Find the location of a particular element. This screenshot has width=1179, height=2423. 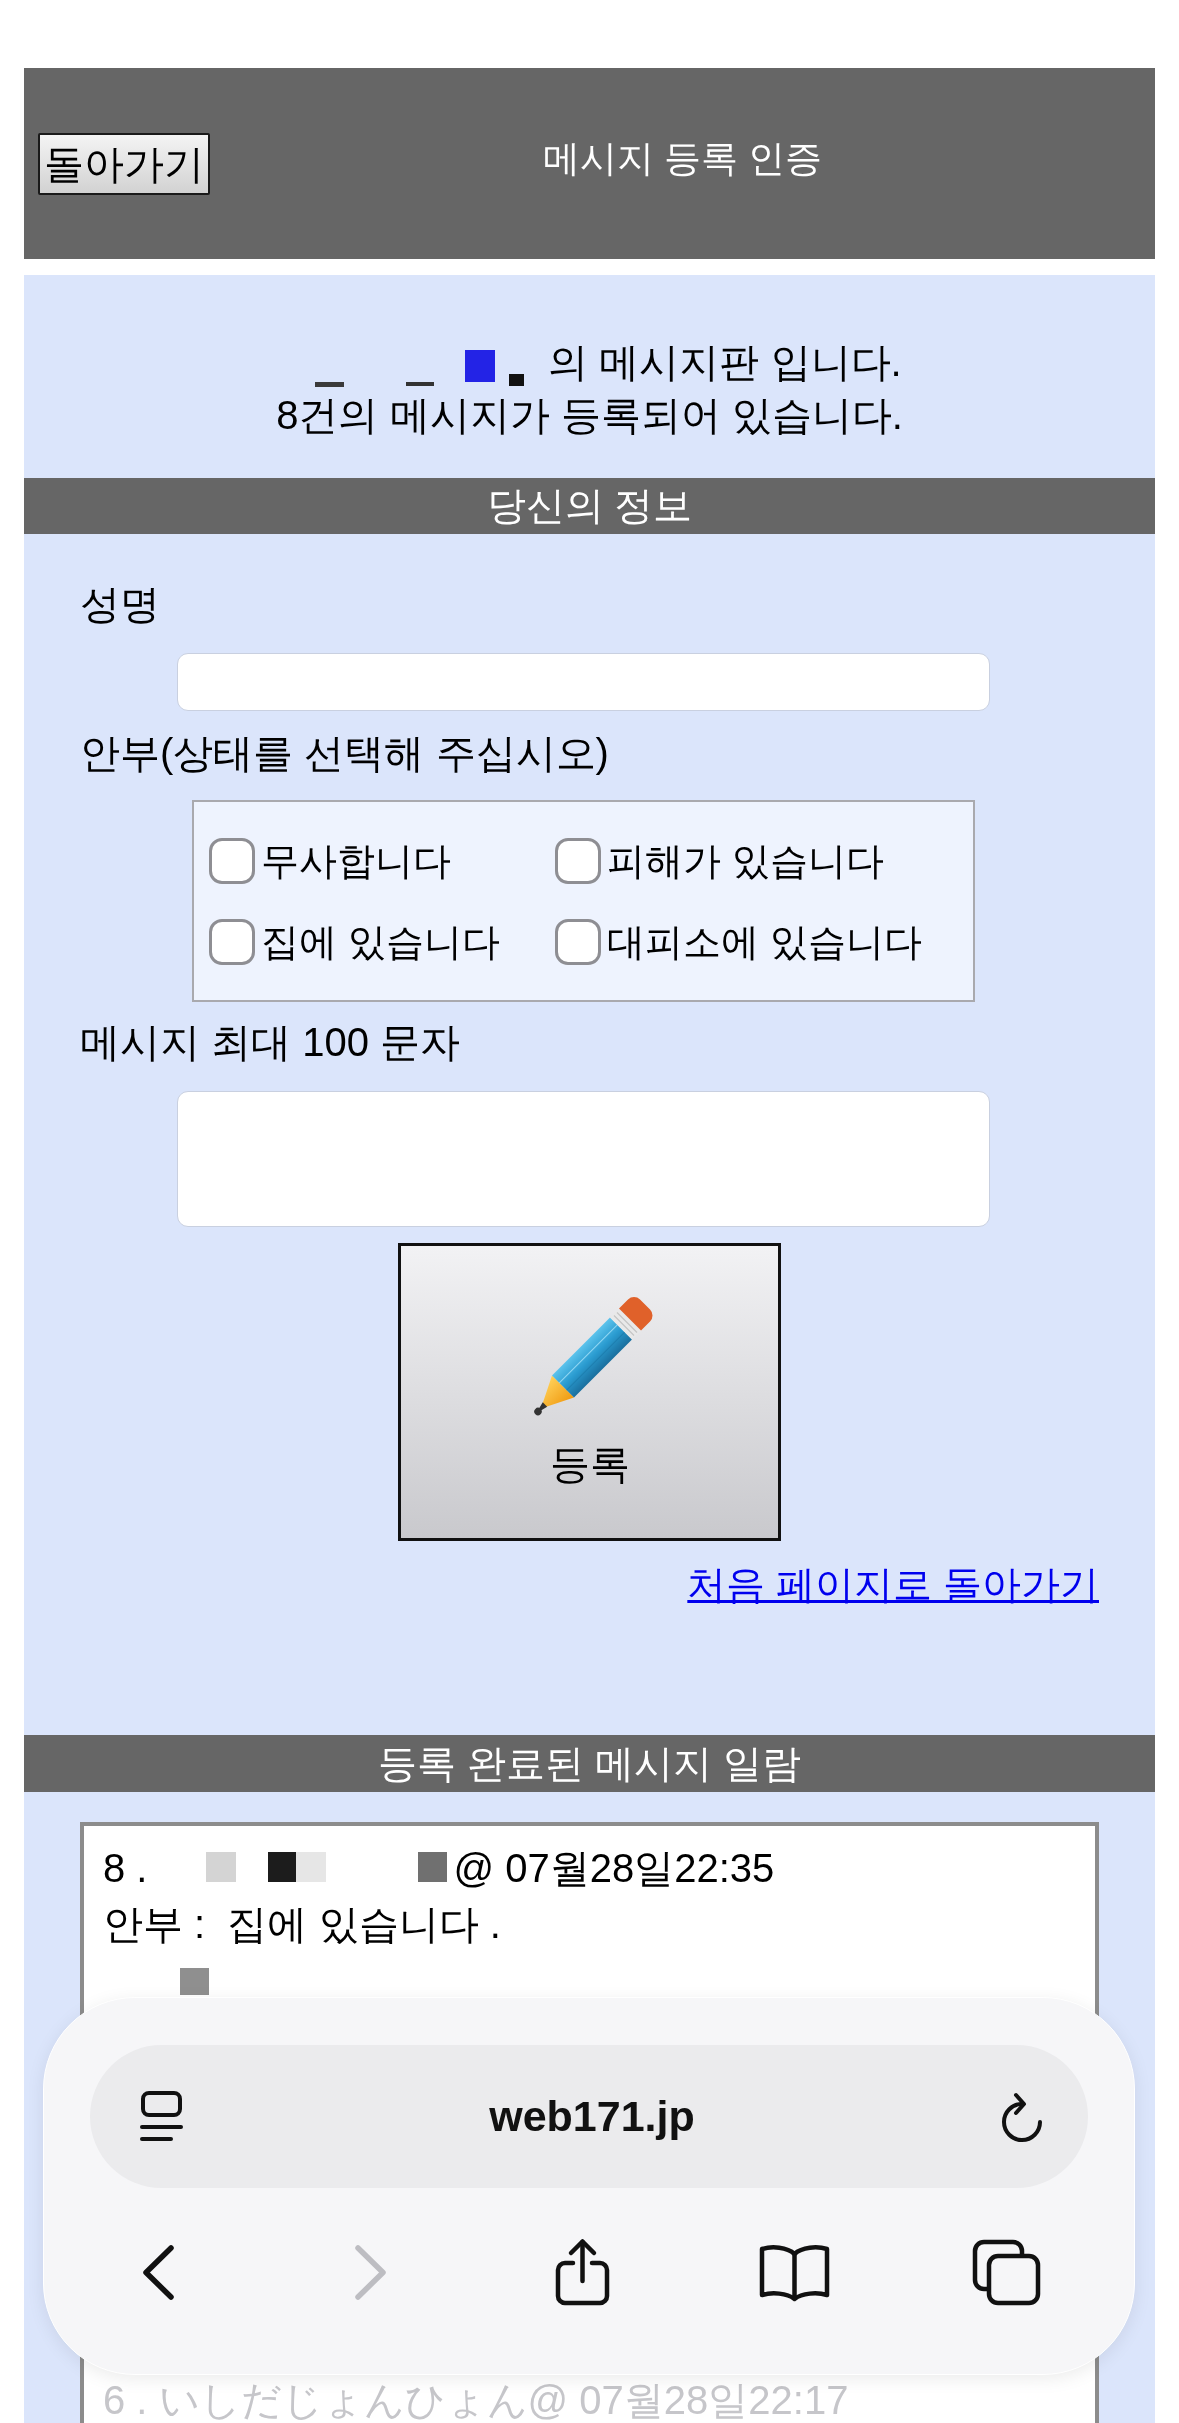

page-title: 메시지 등록 인증 is located at coordinates (682, 158).